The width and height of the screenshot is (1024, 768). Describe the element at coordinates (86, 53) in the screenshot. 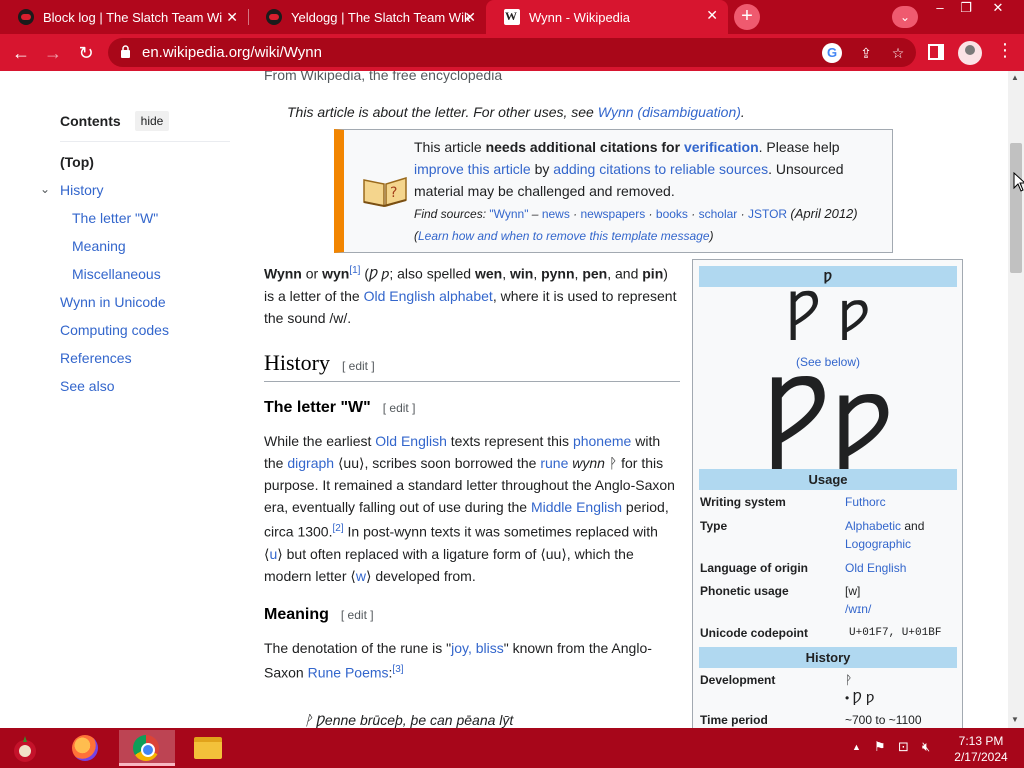

I see `reload-icon: ↻` at that location.